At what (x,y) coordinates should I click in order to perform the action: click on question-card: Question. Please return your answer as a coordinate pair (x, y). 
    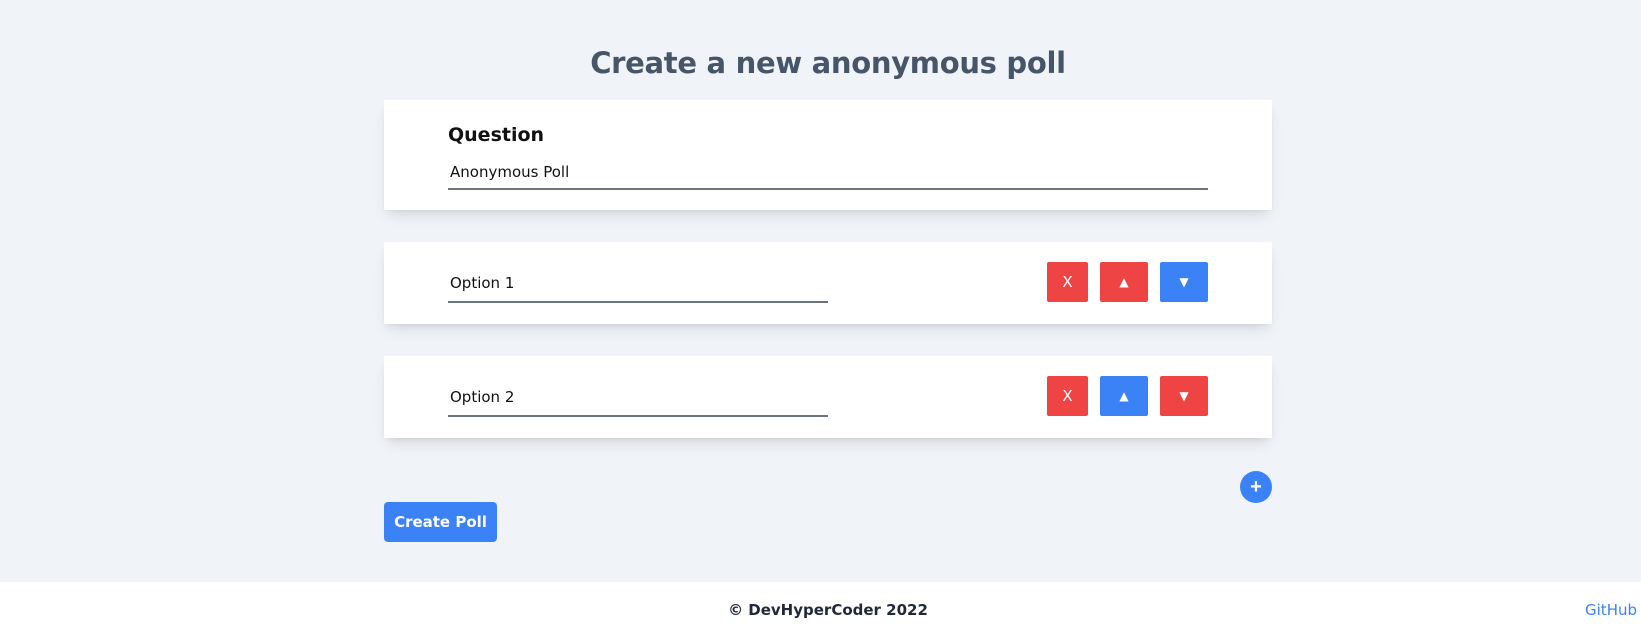
    Looking at the image, I should click on (828, 155).